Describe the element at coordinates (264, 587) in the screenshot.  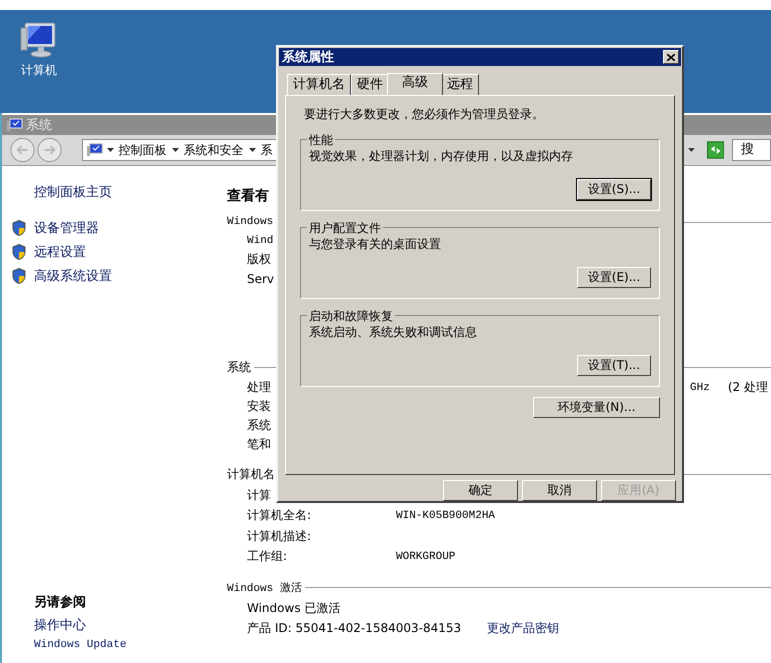
I see `section-title: Windows 激活` at that location.